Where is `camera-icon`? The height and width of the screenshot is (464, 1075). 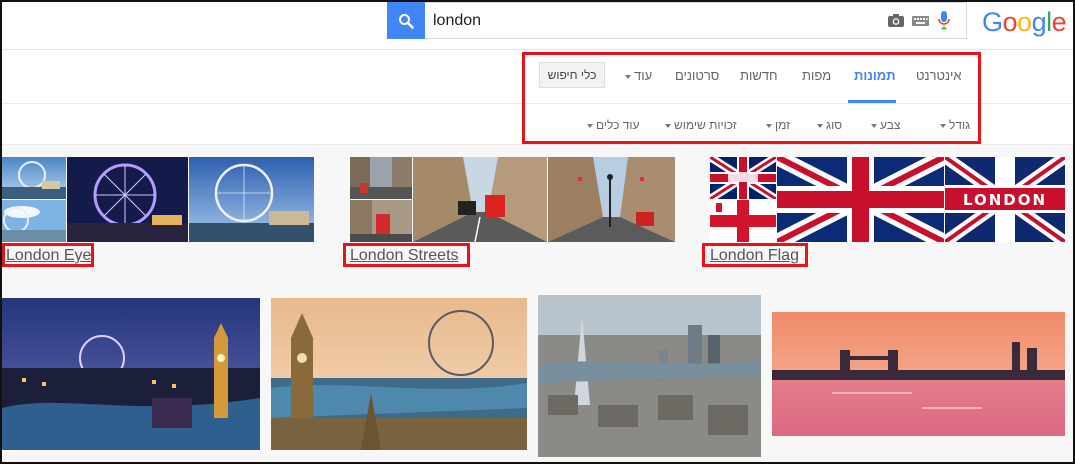
camera-icon is located at coordinates (896, 20).